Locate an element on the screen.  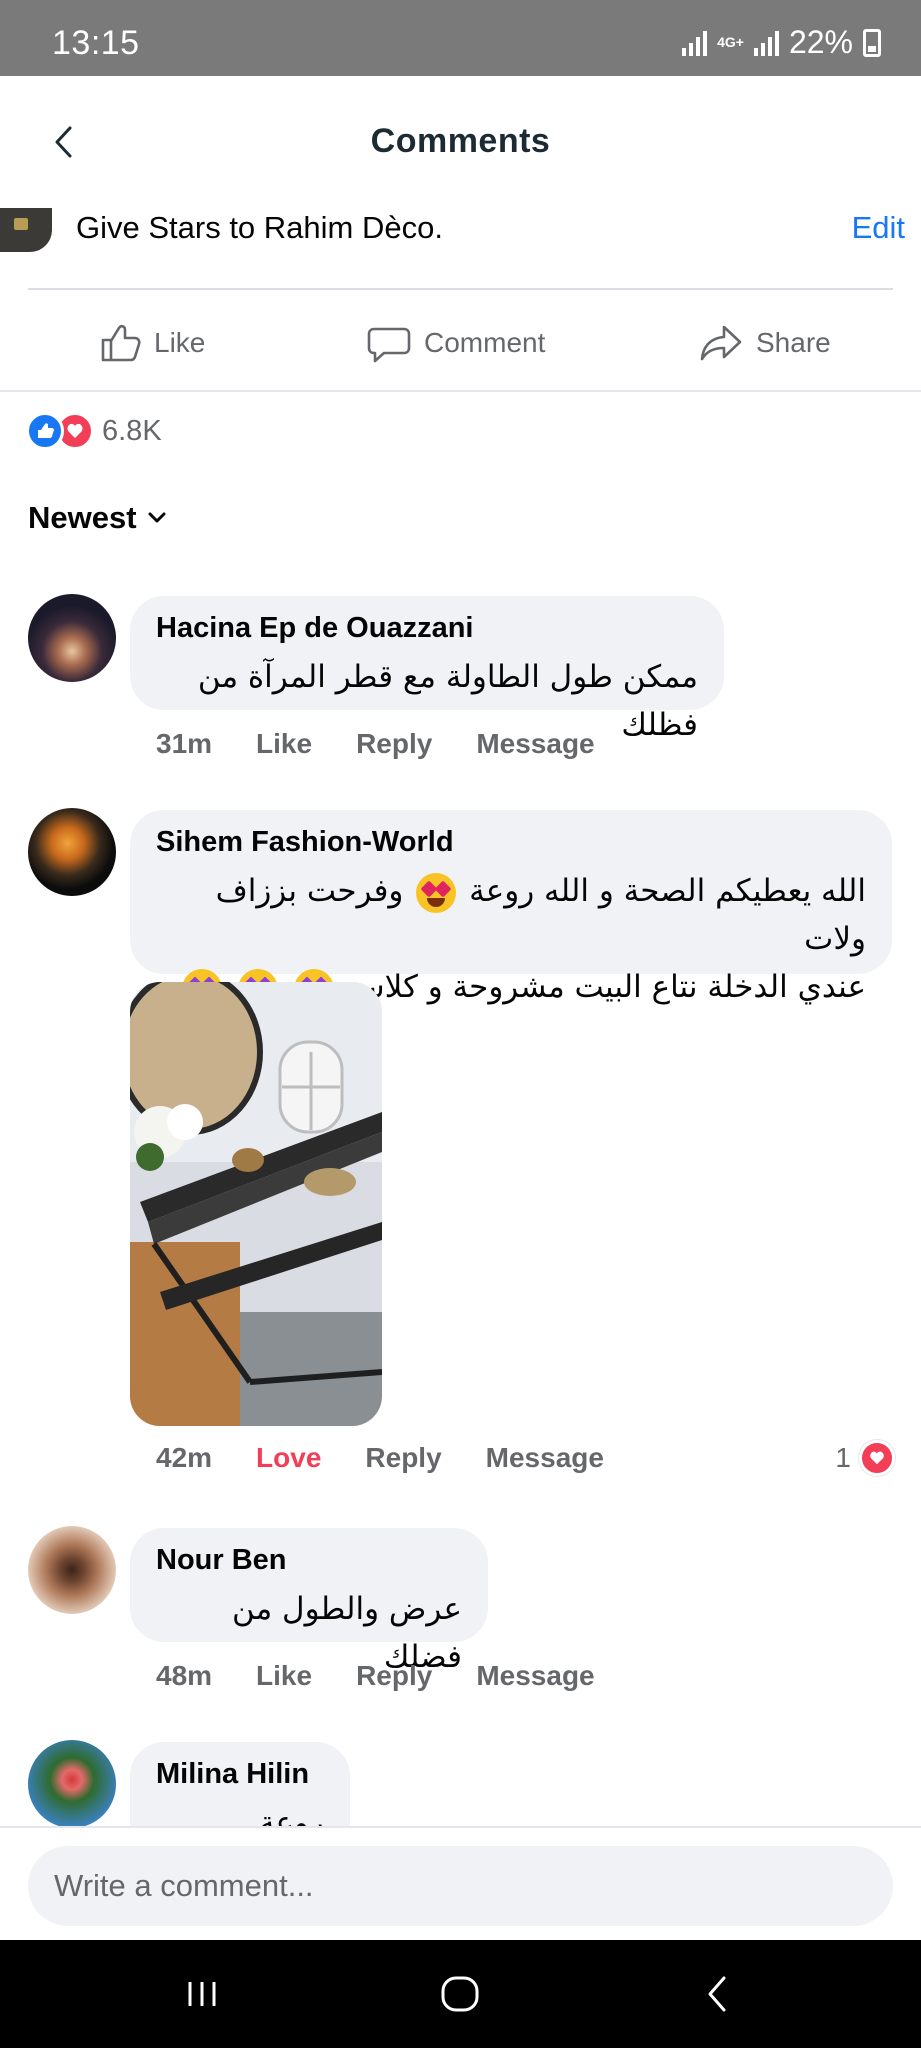
header: Comments is located at coordinates (460, 143).